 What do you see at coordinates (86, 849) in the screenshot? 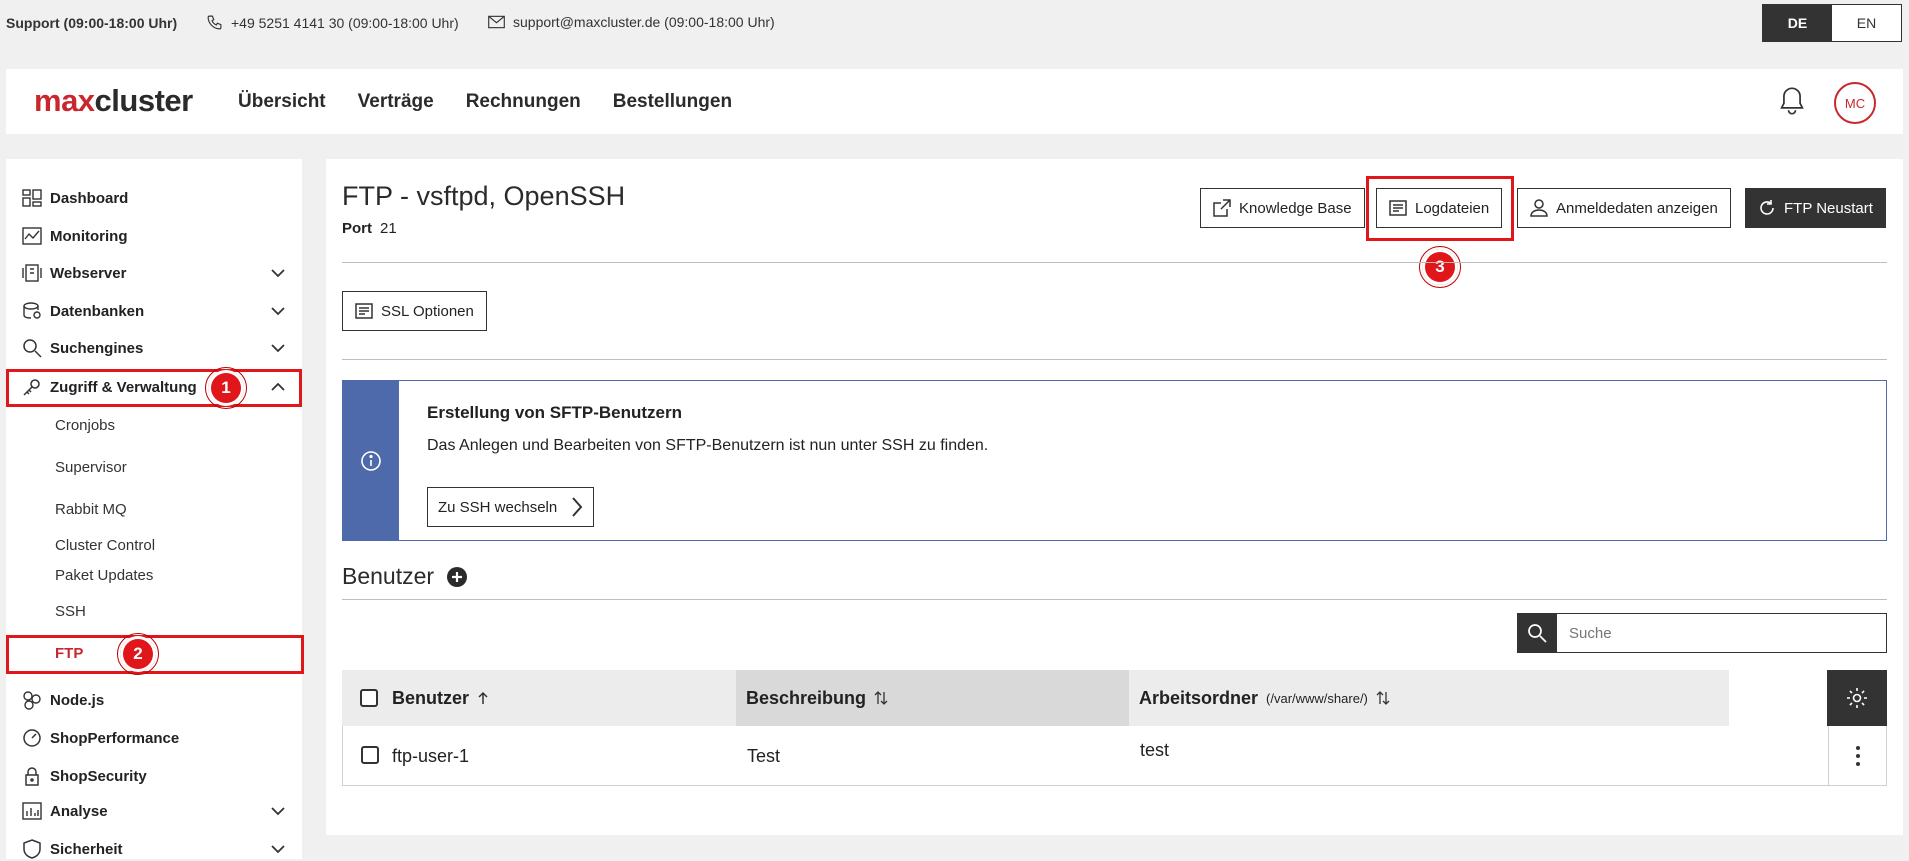
I see `sidebar-item-label: Sicherheit` at bounding box center [86, 849].